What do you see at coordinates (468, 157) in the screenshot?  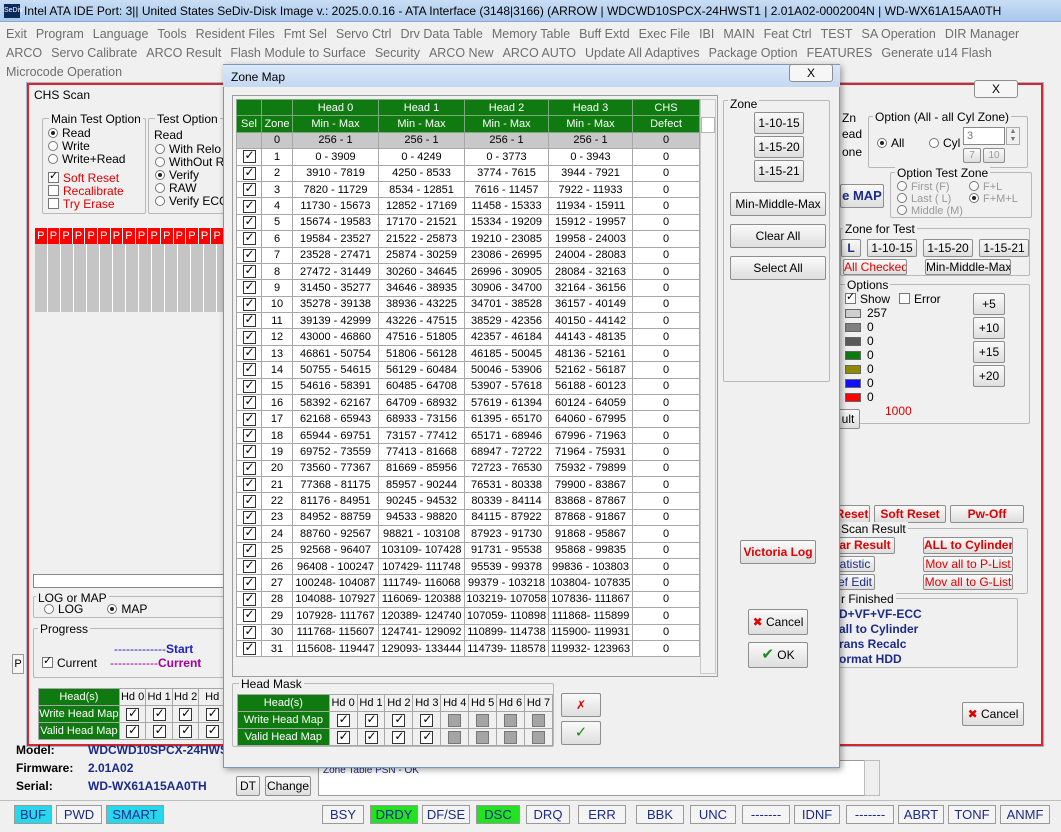 I see `table-row: 10 - 39090 - 42490 - 37730 - 39430` at bounding box center [468, 157].